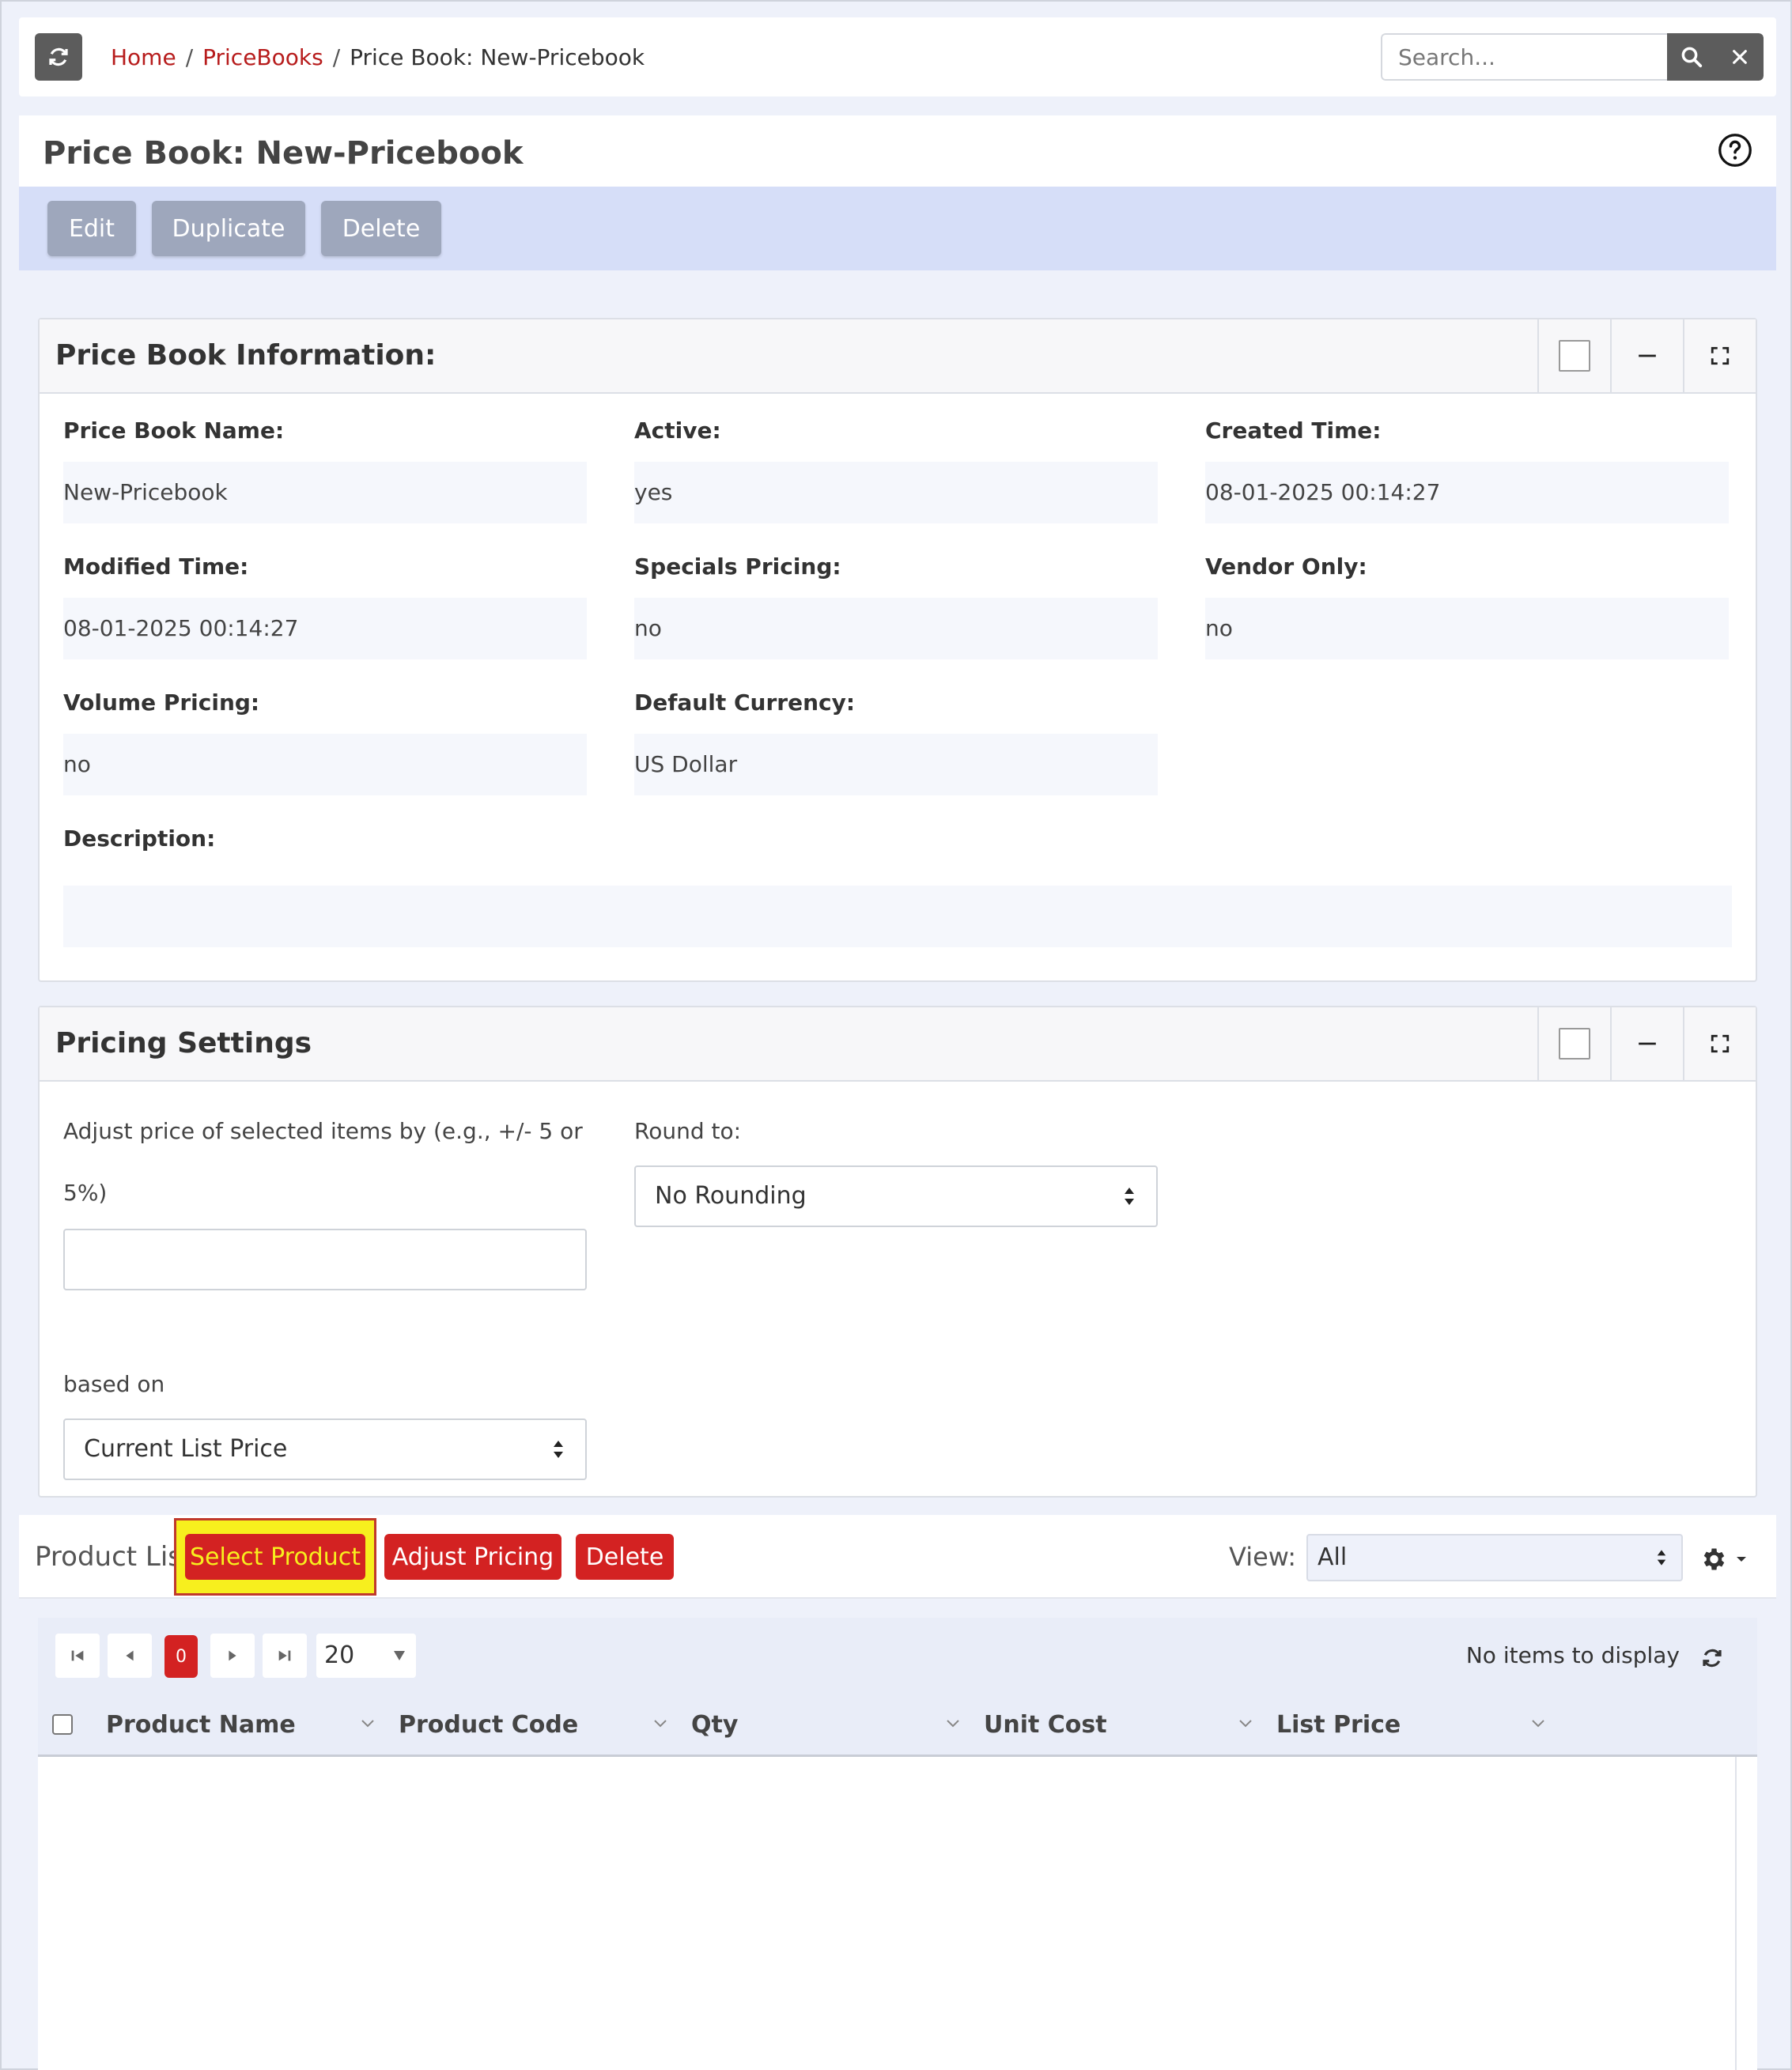 This screenshot has height=2070, width=1792. I want to click on view-selected-value: All, so click(1333, 1557).